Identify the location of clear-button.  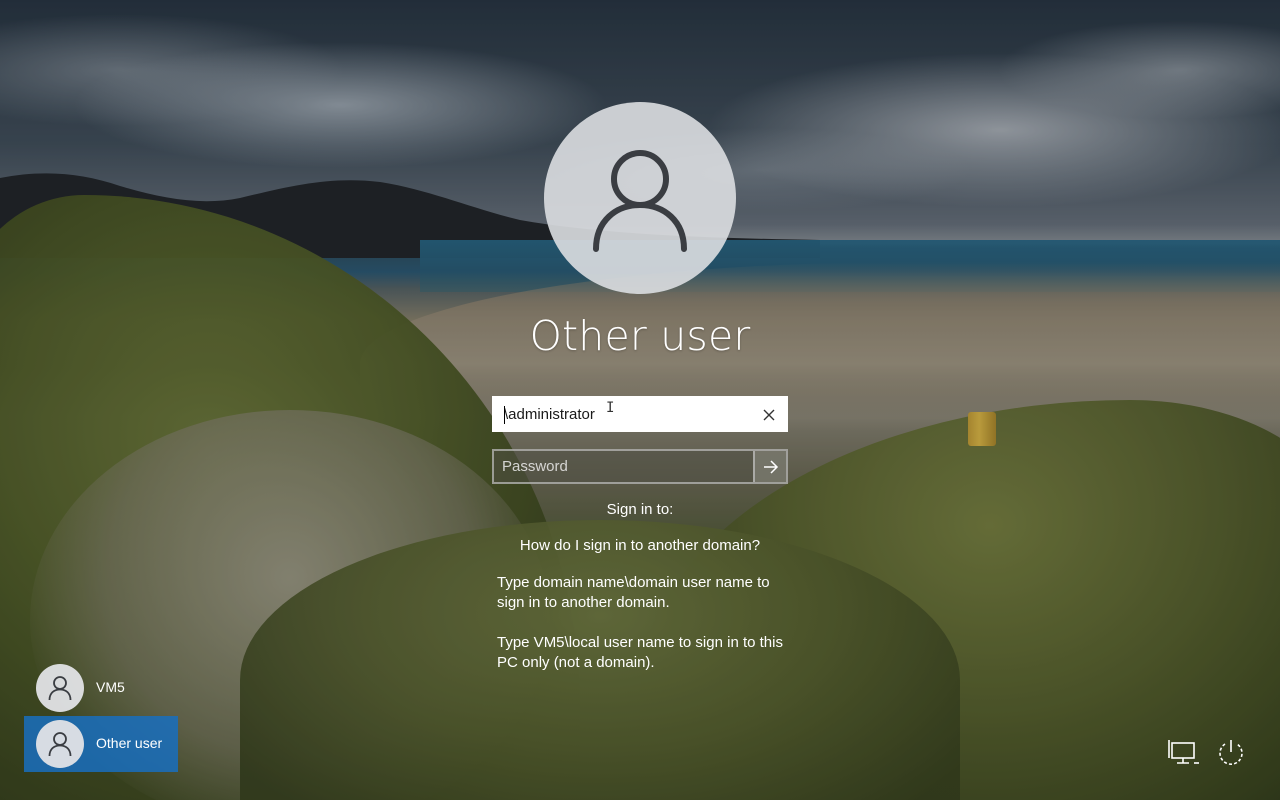
(769, 415).